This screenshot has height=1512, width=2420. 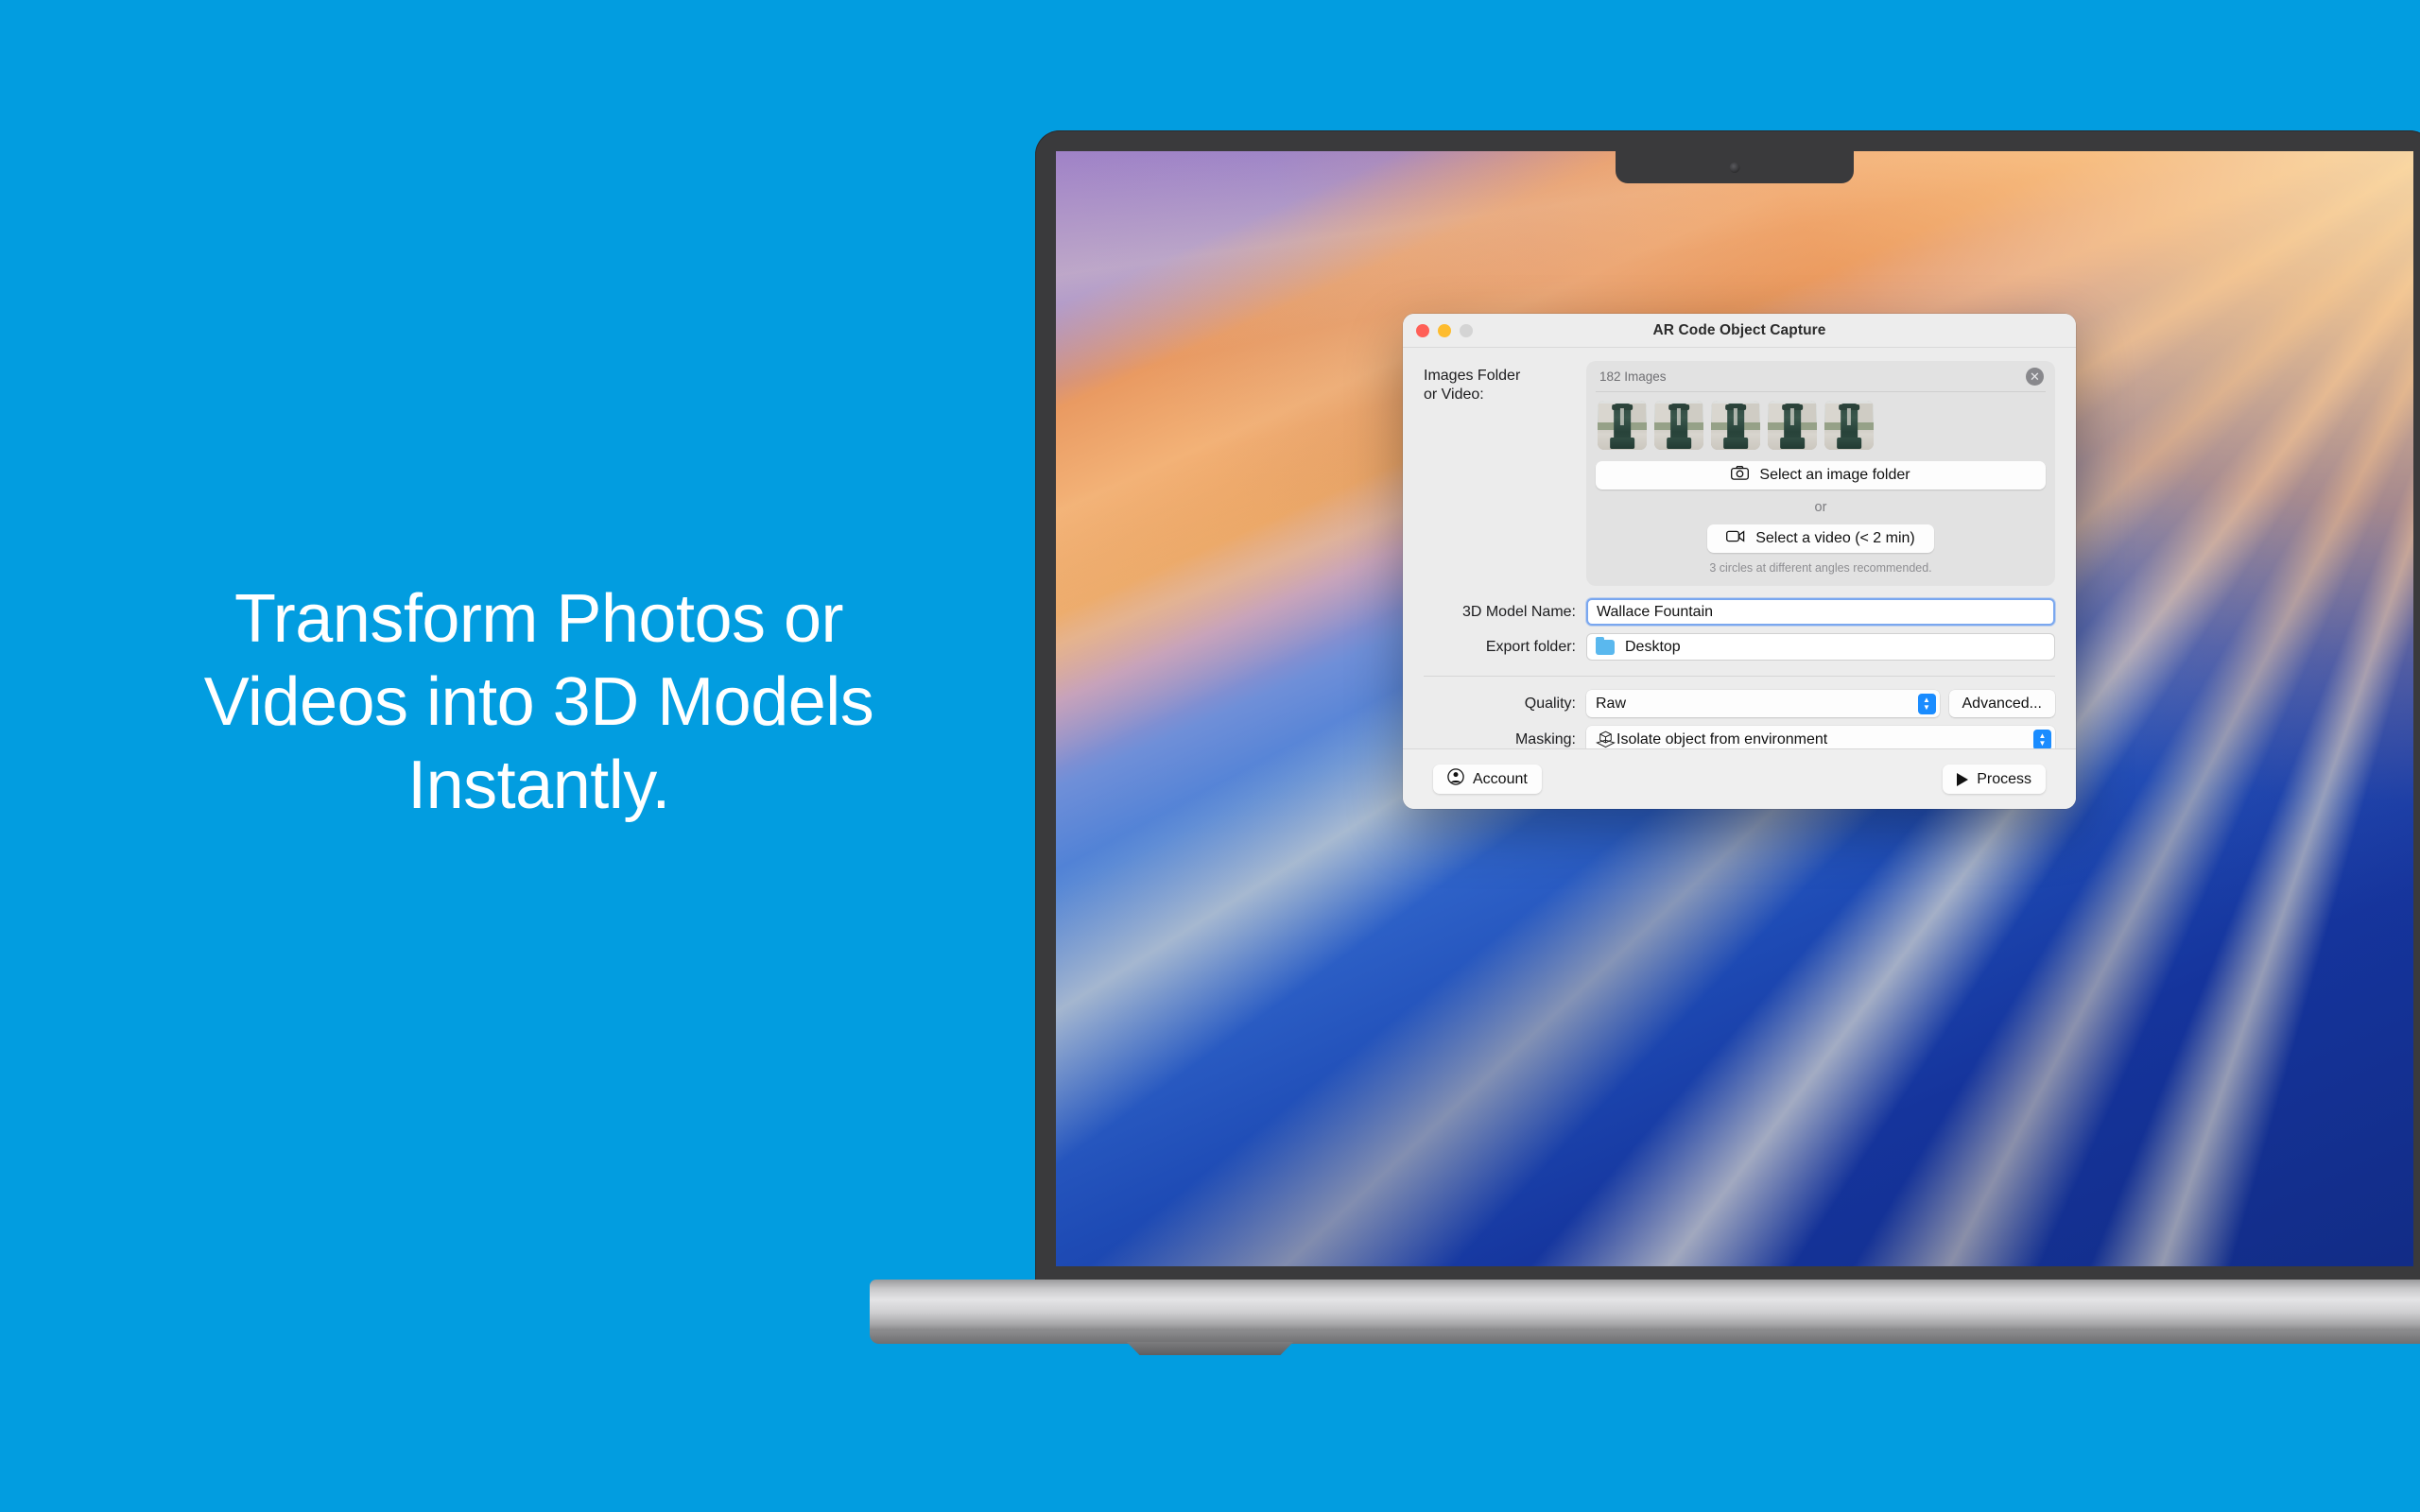 What do you see at coordinates (1611, 703) in the screenshot?
I see `quality-value: Raw` at bounding box center [1611, 703].